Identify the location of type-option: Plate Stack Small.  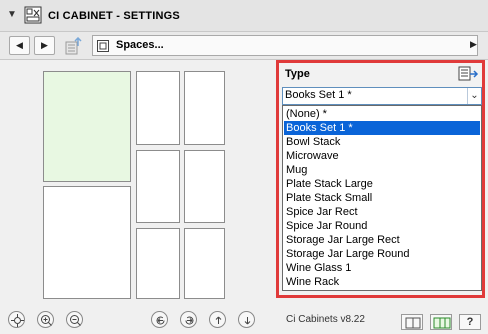
(382, 198).